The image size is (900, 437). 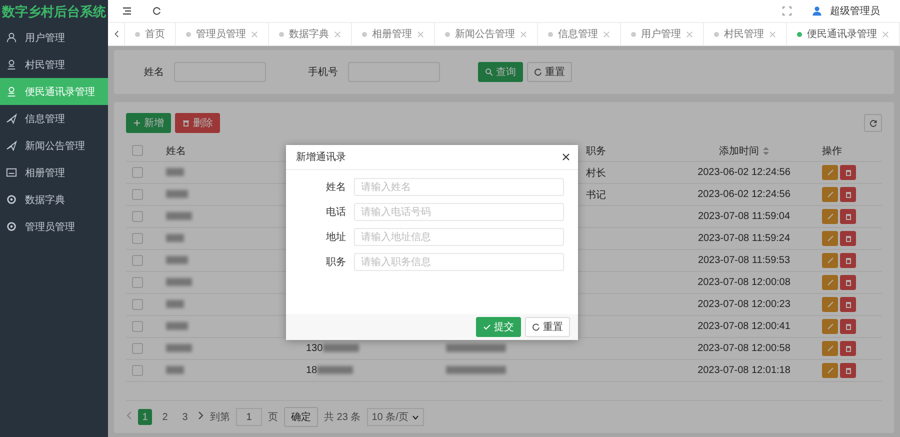 What do you see at coordinates (459, 262) in the screenshot?
I see `input-field: 请输入职务信息` at bounding box center [459, 262].